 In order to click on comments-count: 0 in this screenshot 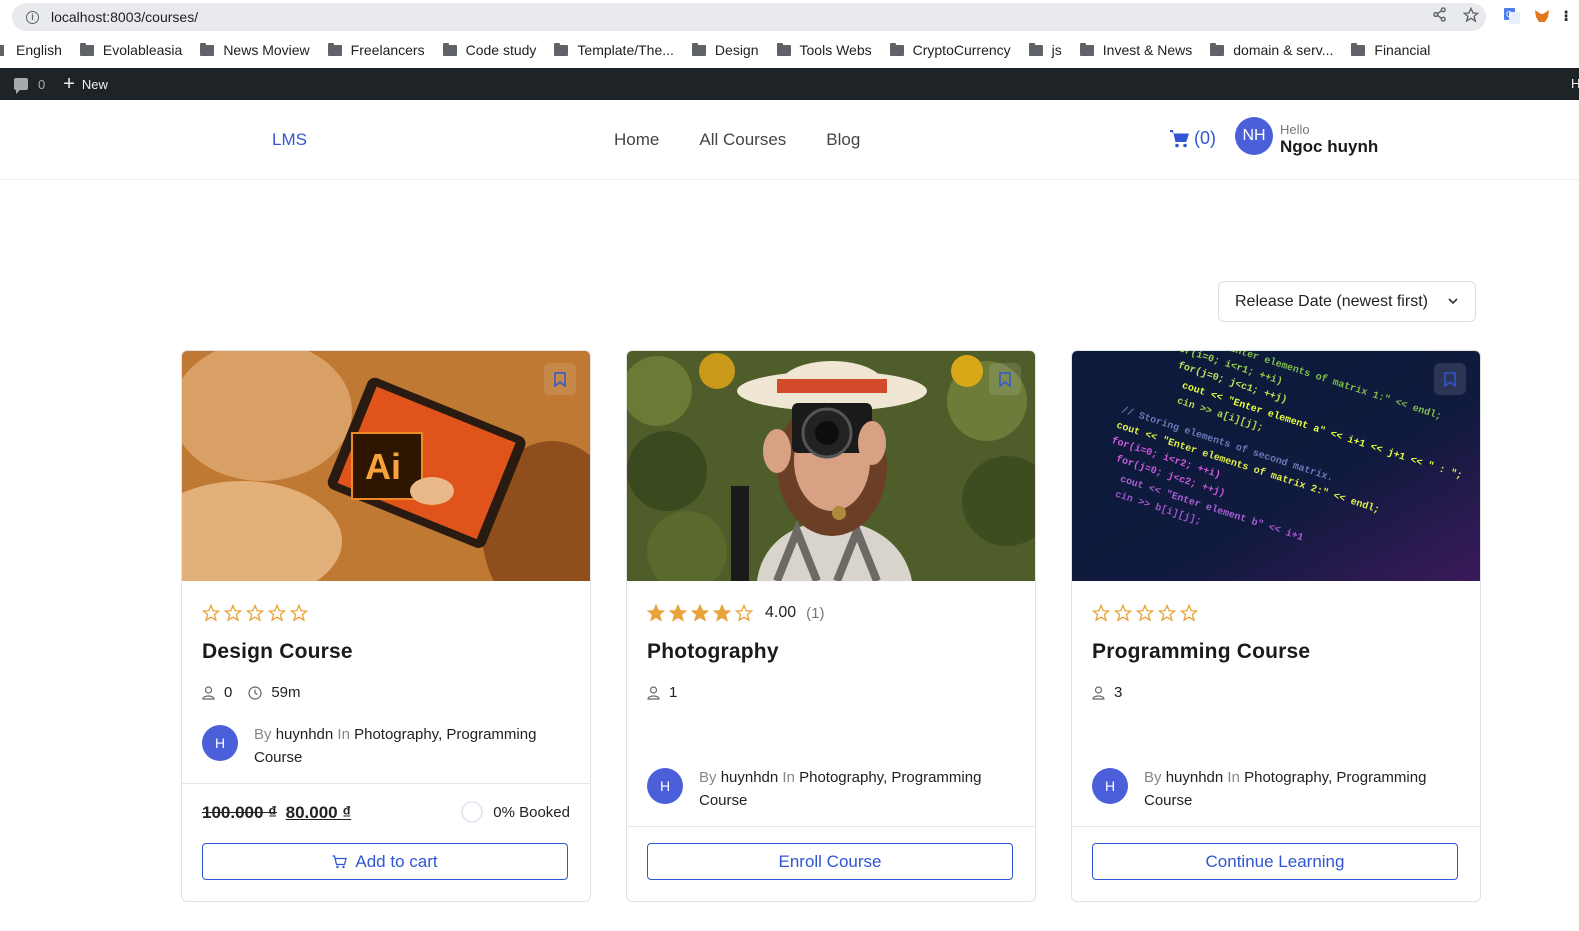, I will do `click(42, 84)`.